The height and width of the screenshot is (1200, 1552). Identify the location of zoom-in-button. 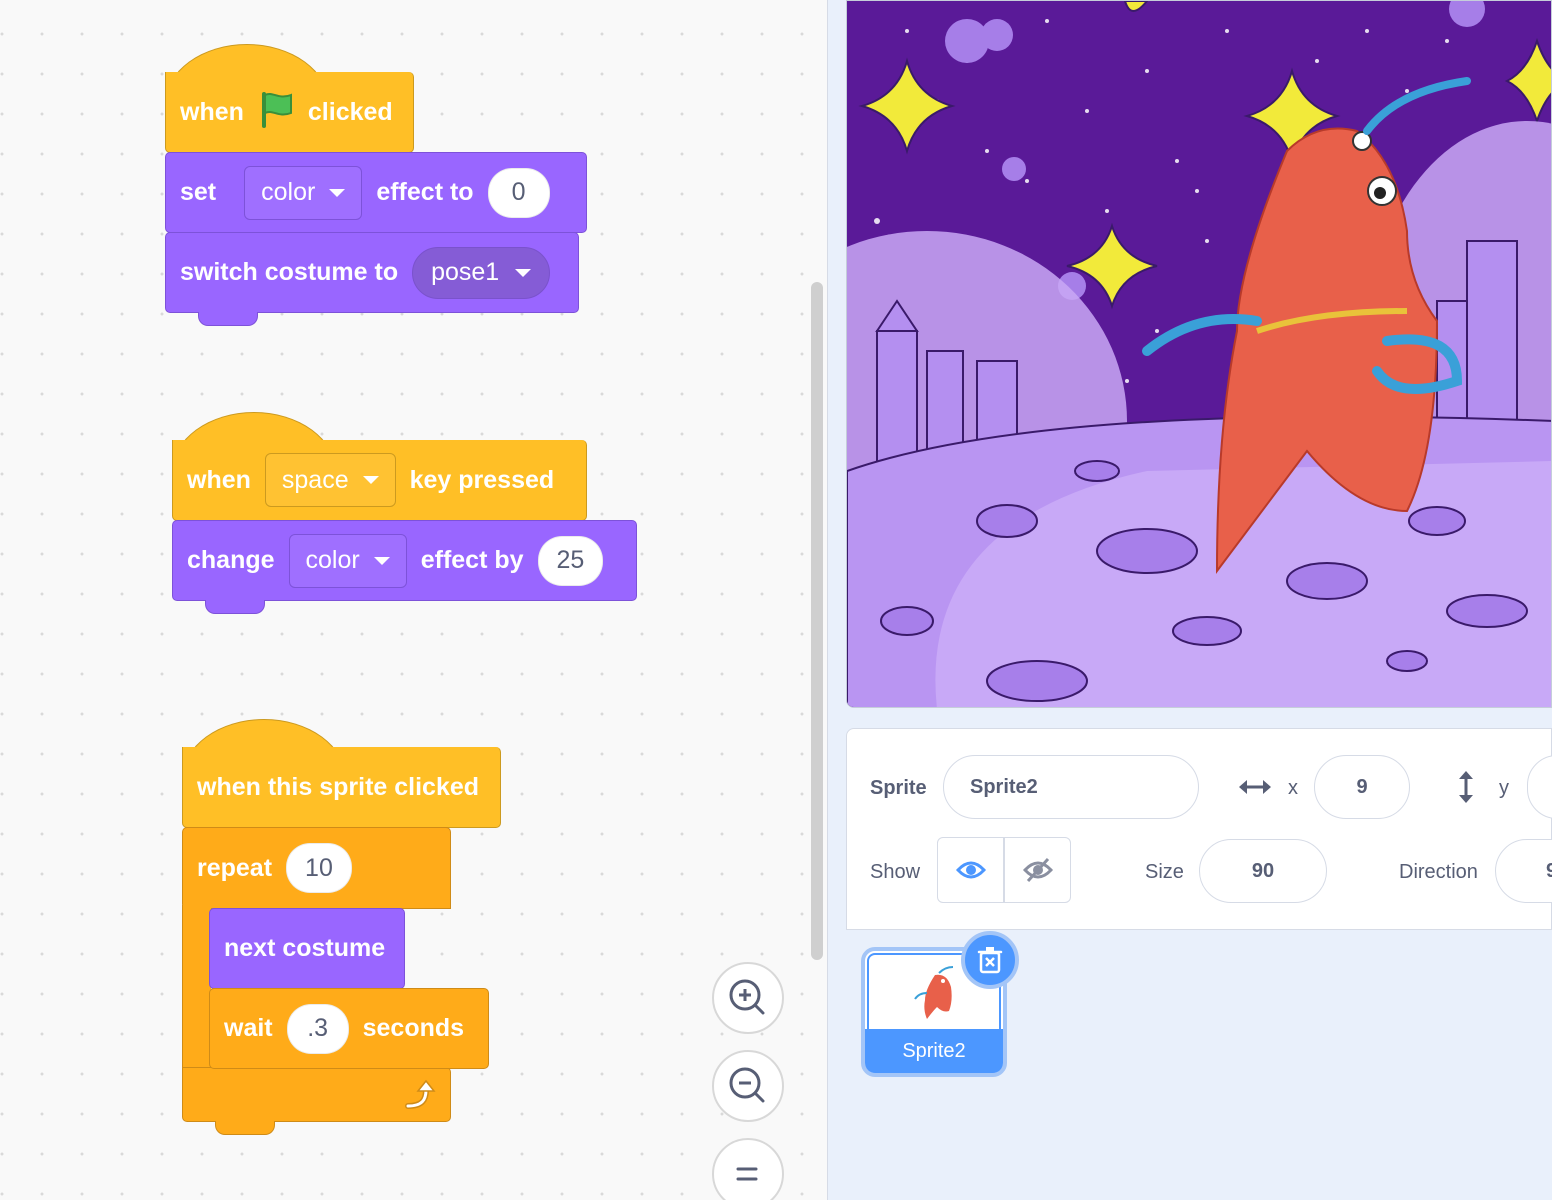
(748, 998).